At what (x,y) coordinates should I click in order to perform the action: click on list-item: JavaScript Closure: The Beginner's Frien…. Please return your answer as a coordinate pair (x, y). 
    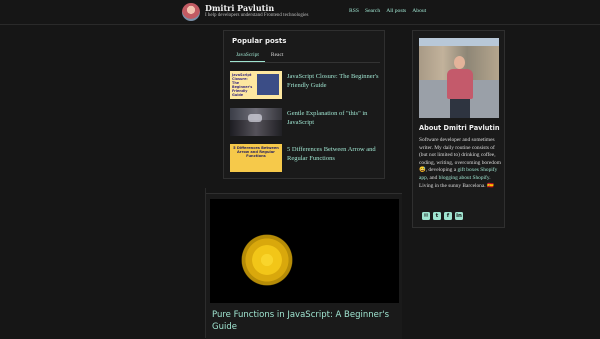
    Looking at the image, I should click on (305, 85).